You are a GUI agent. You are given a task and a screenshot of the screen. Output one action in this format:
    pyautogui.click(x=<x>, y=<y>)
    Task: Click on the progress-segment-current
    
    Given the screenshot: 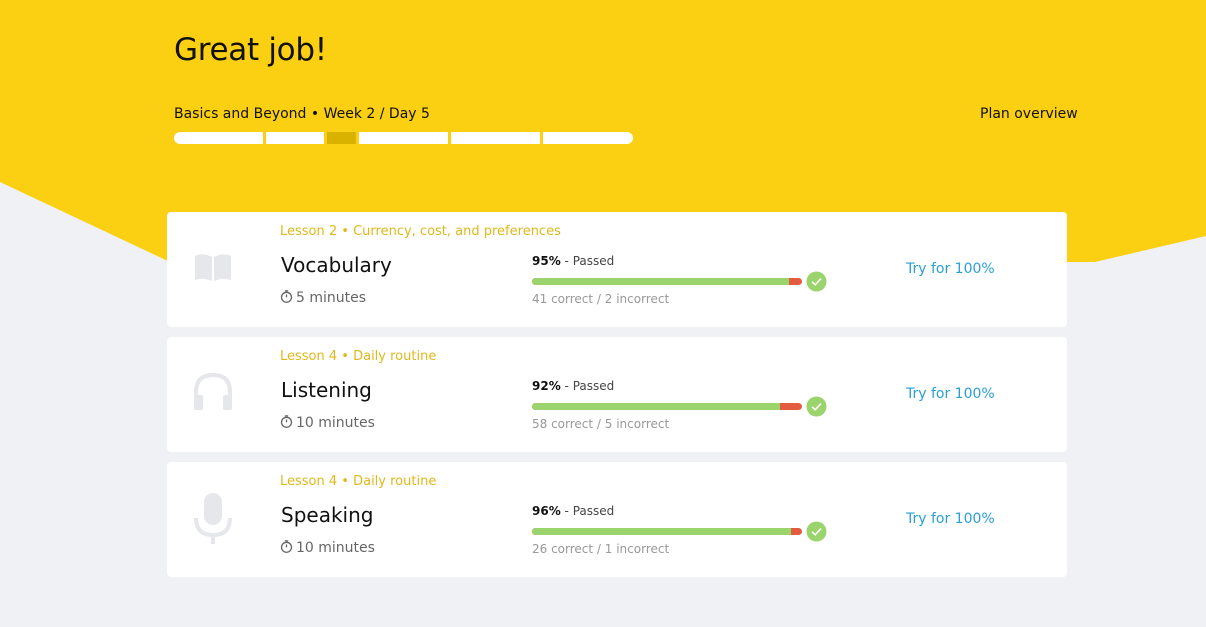 What is the action you would take?
    pyautogui.click(x=341, y=138)
    